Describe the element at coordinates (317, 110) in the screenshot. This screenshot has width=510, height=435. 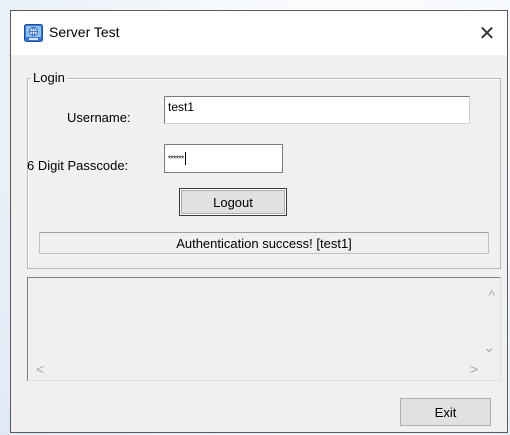
I see `username-input: test1` at that location.